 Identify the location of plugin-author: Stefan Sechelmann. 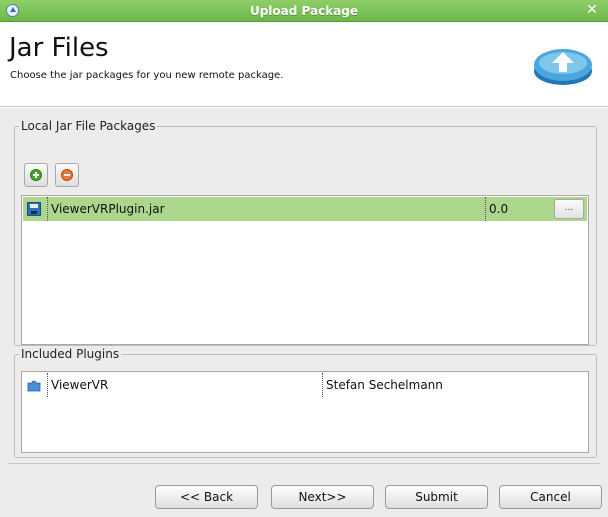
(454, 385).